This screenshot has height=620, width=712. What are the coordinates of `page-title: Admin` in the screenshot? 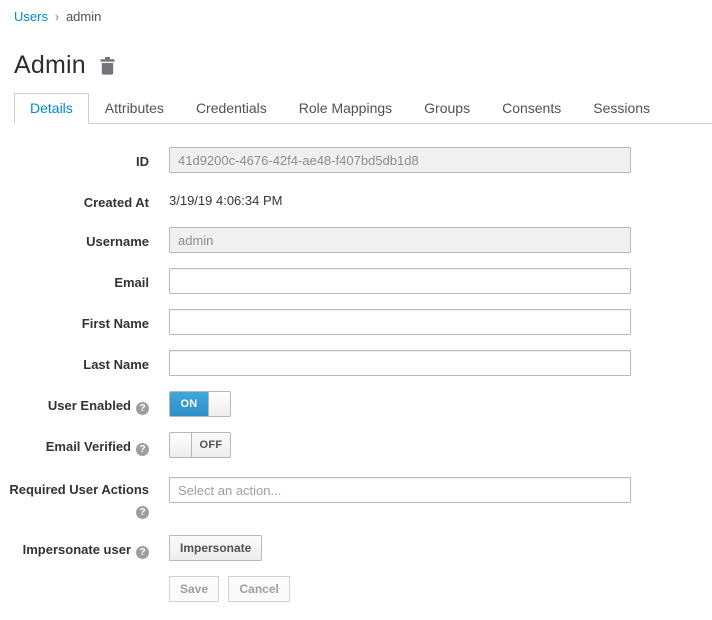 It's located at (50, 65).